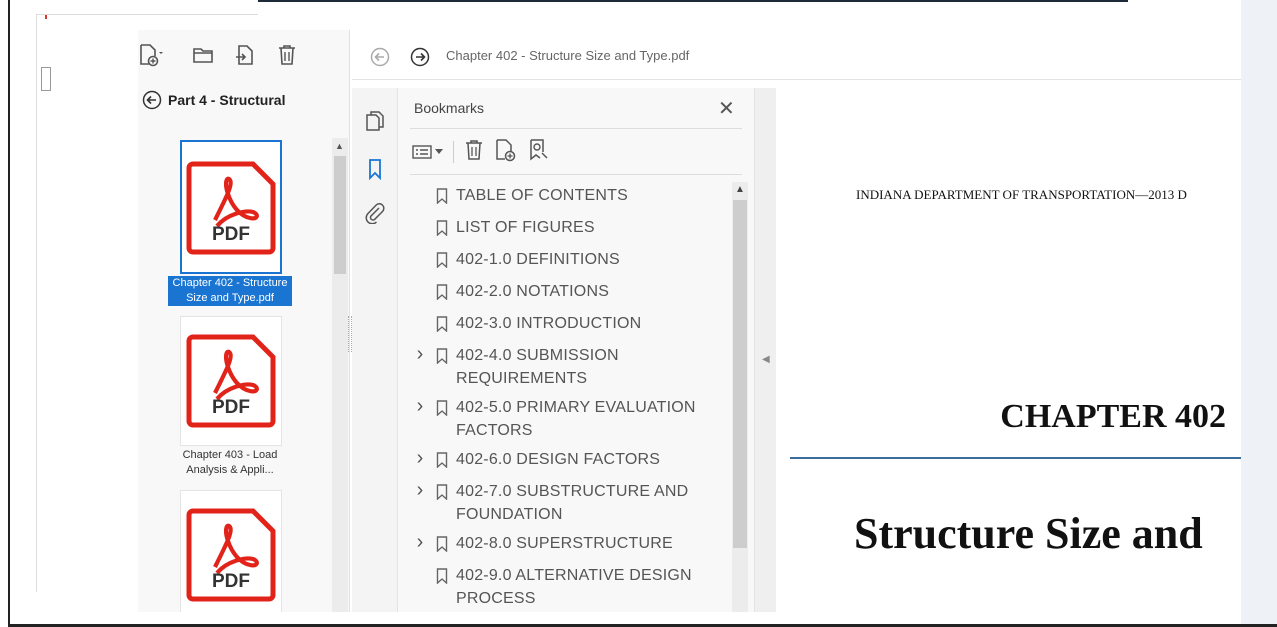 The image size is (1277, 627). Describe the element at coordinates (542, 195) in the screenshot. I see `bookmark-label: TABLE OF CONTENTS` at that location.